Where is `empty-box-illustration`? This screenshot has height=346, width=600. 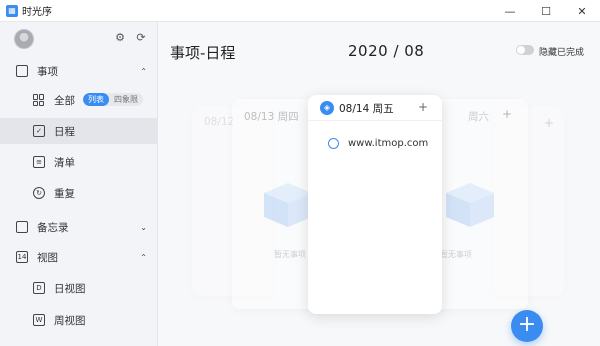 empty-box-illustration is located at coordinates (470, 205).